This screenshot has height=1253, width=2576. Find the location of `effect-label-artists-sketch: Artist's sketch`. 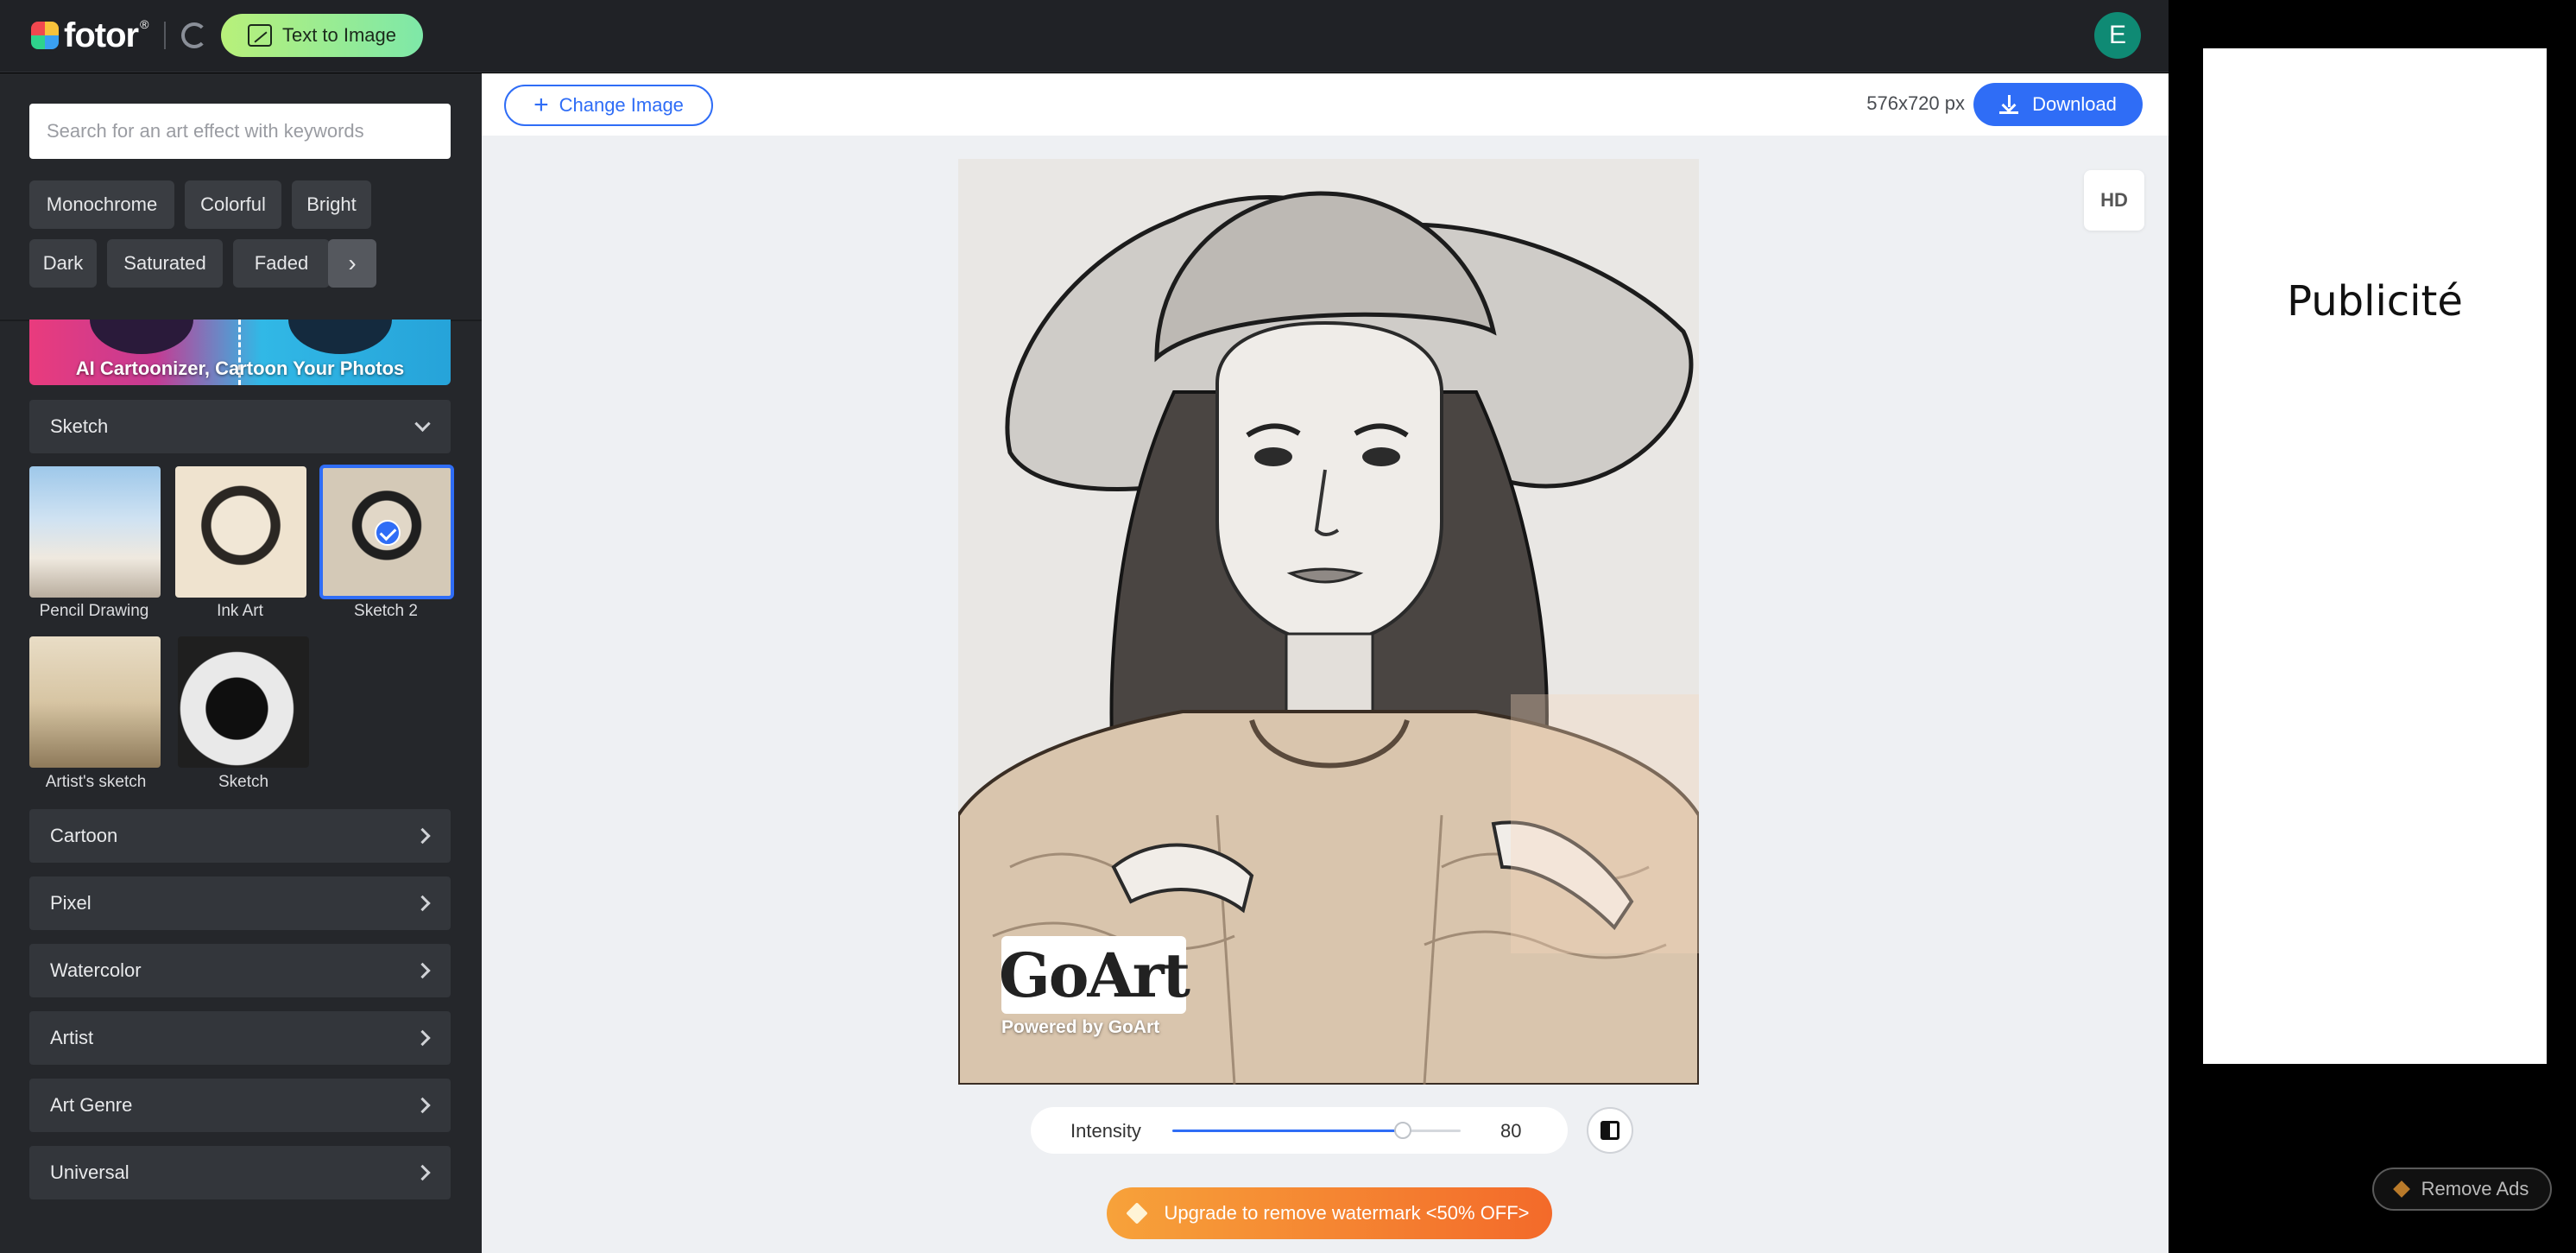

effect-label-artists-sketch: Artist's sketch is located at coordinates (96, 782).